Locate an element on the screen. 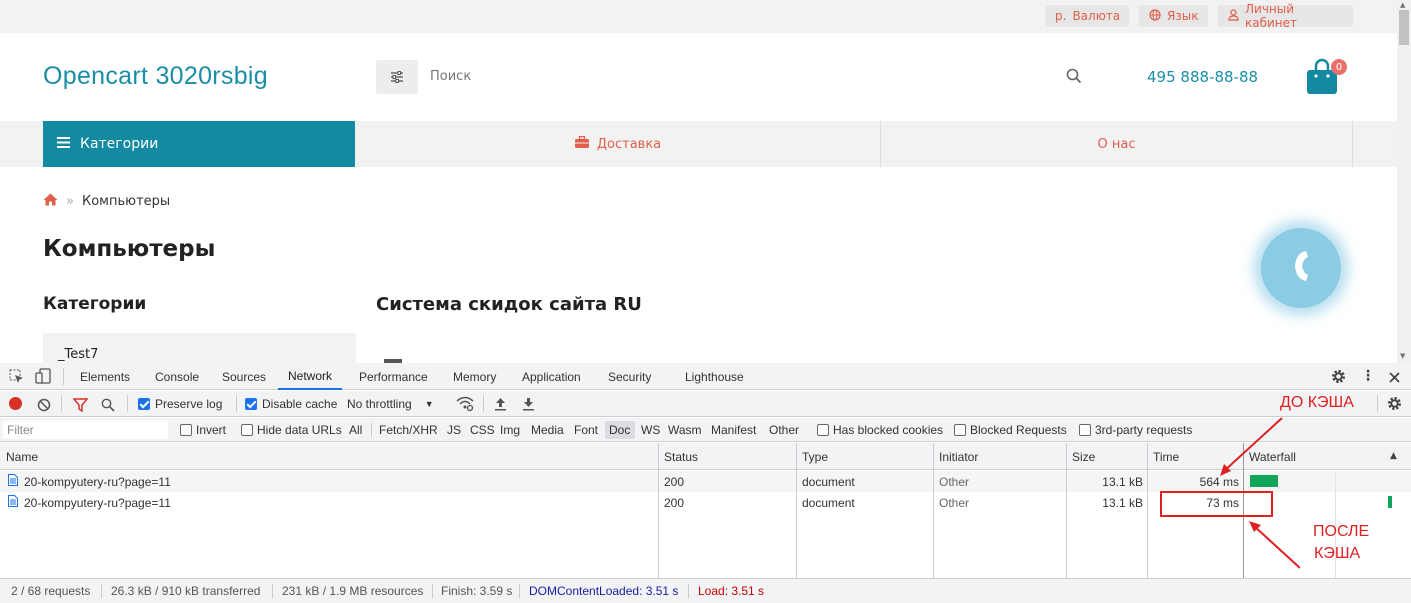 Image resolution: width=1411 pixels, height=603 pixels. column-header-size: Size is located at coordinates (1083, 456).